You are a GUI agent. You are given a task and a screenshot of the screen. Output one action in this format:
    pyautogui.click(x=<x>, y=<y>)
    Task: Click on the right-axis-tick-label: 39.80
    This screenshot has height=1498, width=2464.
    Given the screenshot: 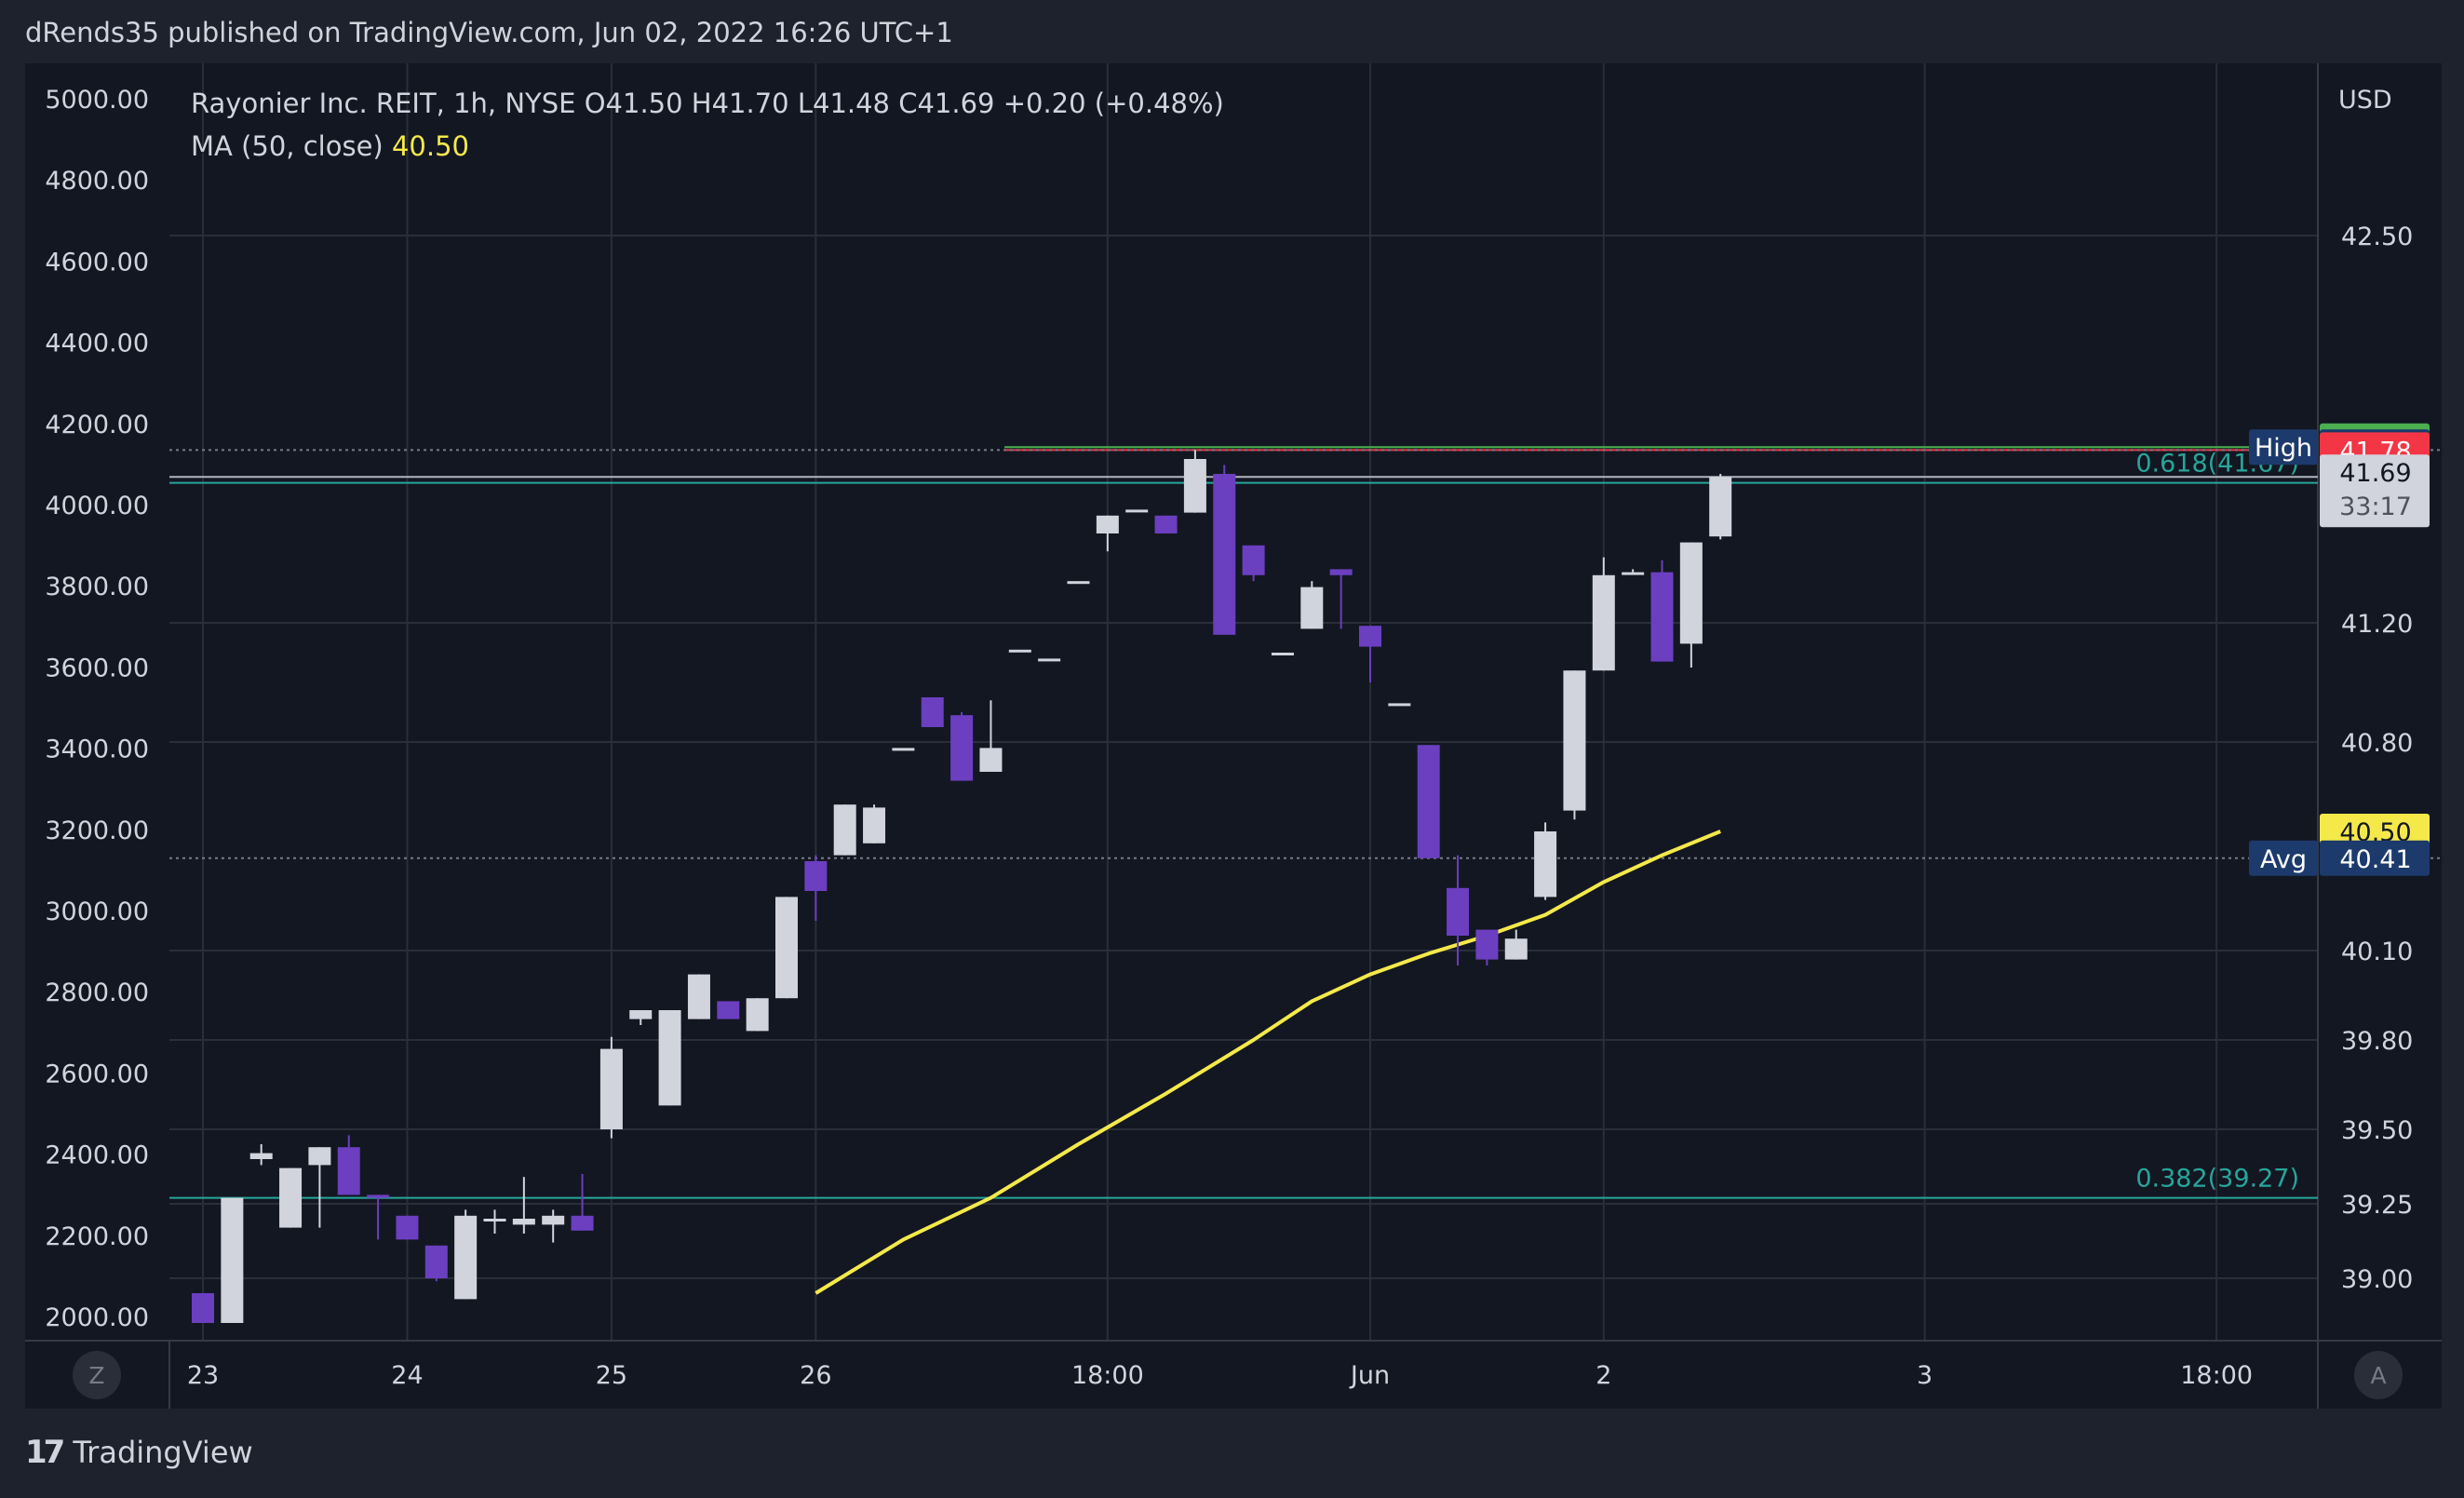 What is the action you would take?
    pyautogui.click(x=2377, y=1041)
    